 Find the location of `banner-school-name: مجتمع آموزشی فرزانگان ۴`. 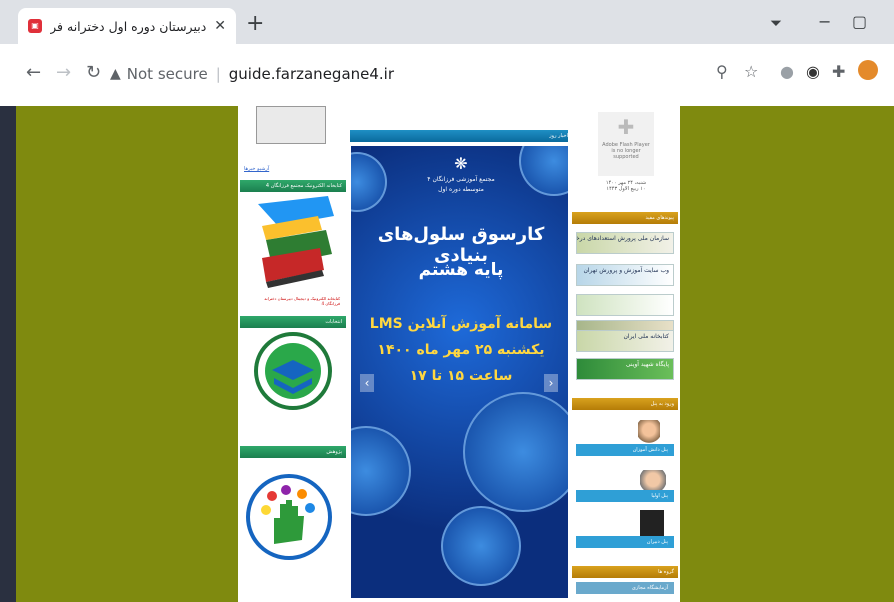

banner-school-name: مجتمع آموزشی فرزانگان ۴ is located at coordinates (461, 179).